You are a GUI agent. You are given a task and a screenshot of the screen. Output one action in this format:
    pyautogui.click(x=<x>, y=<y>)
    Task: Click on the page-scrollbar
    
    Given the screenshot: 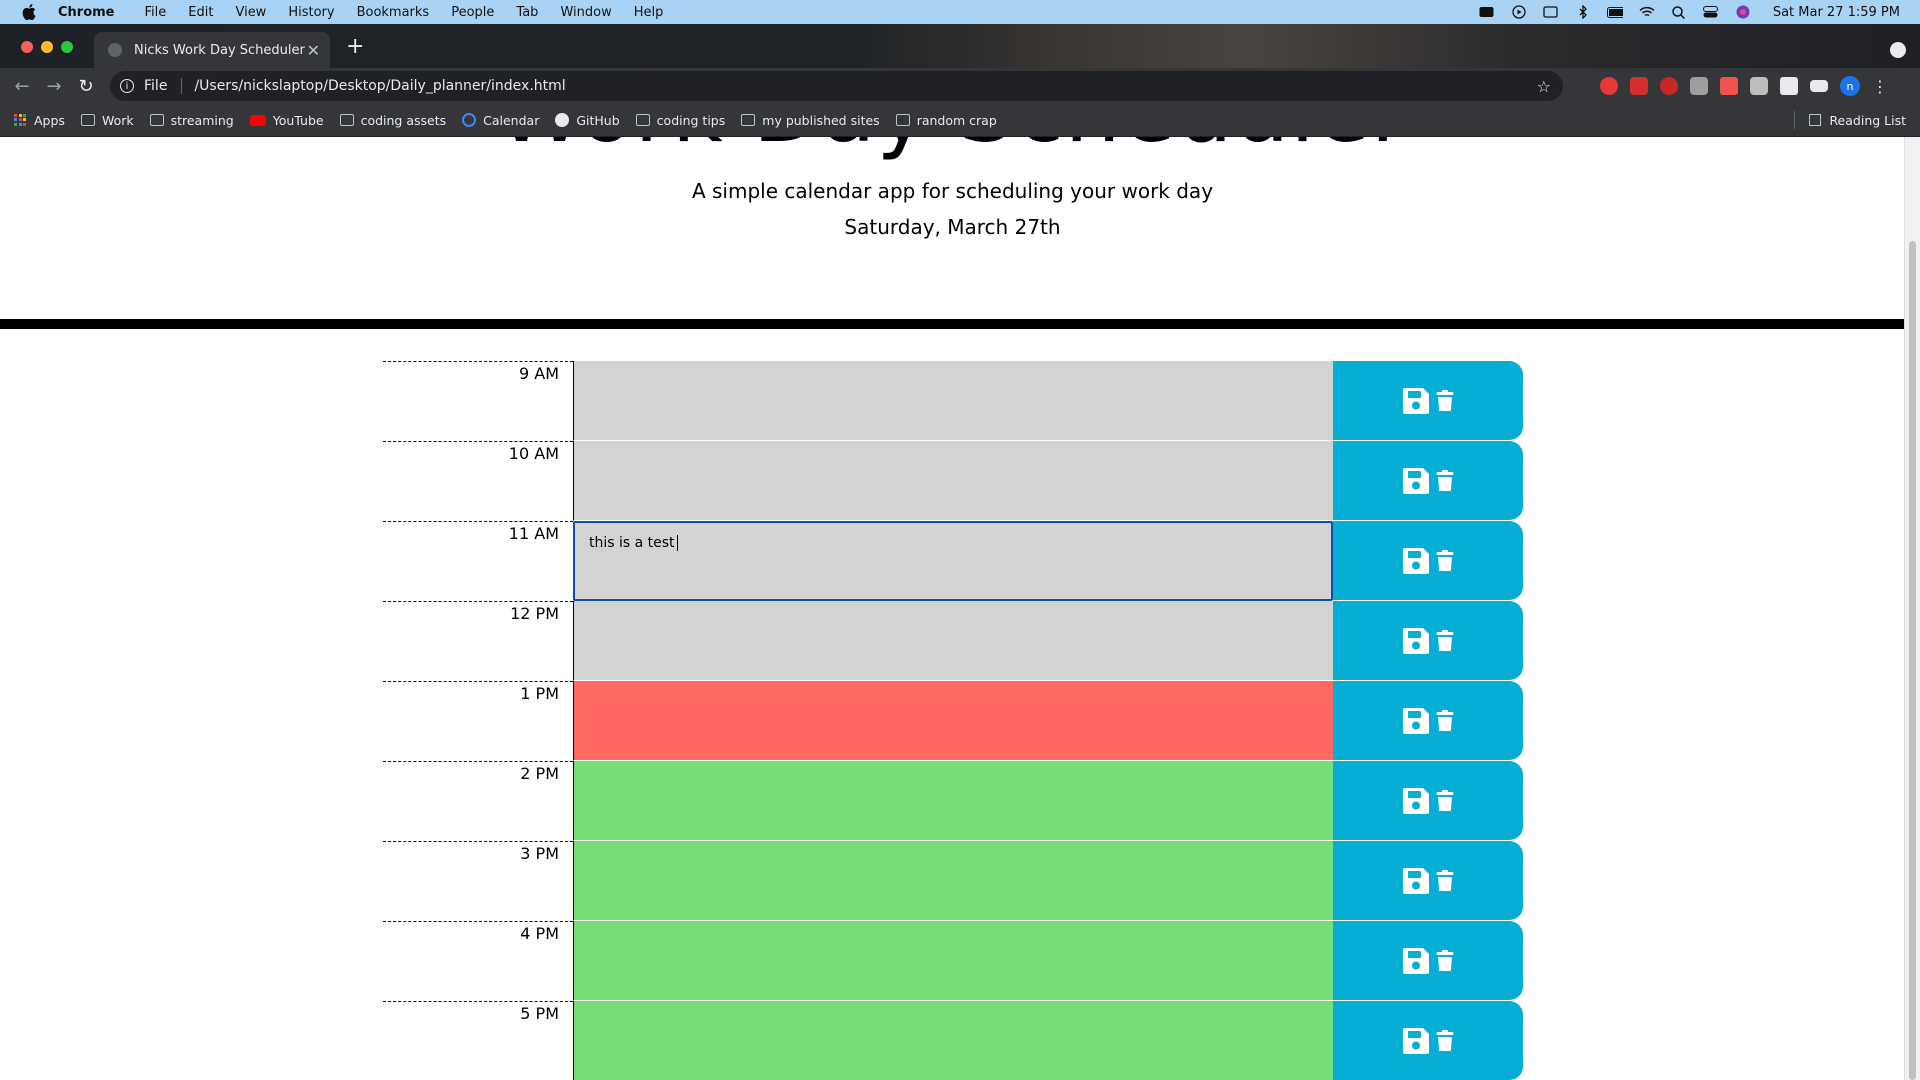 What is the action you would take?
    pyautogui.click(x=1912, y=608)
    